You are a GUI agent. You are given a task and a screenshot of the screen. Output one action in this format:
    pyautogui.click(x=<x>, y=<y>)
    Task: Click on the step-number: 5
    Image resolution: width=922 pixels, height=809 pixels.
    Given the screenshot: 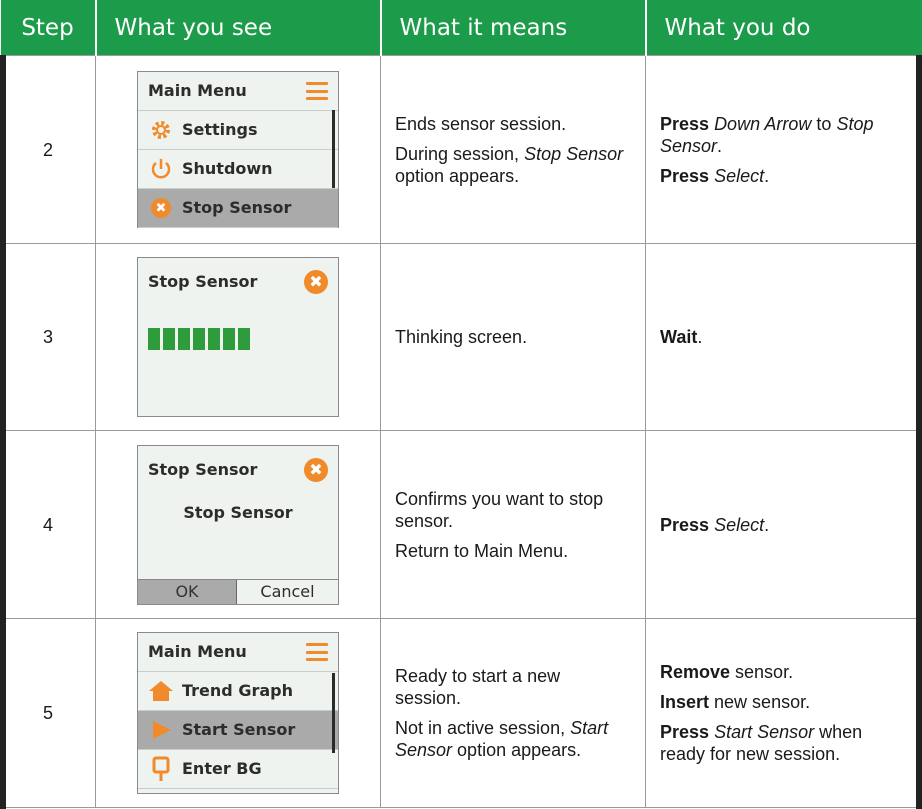 What is the action you would take?
    pyautogui.click(x=48, y=713)
    